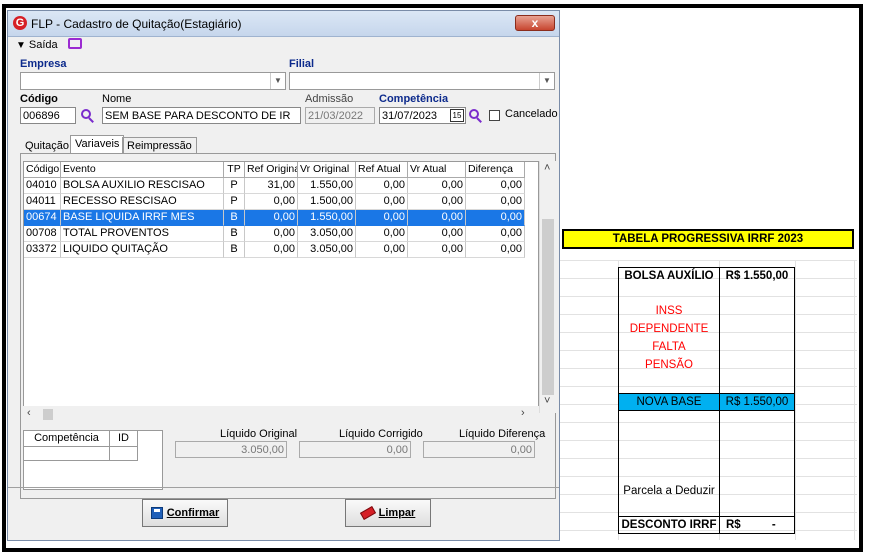 This screenshot has height=557, width=875. What do you see at coordinates (281, 414) in the screenshot?
I see `grid-horizontal-scrollbar: ‹ ›` at bounding box center [281, 414].